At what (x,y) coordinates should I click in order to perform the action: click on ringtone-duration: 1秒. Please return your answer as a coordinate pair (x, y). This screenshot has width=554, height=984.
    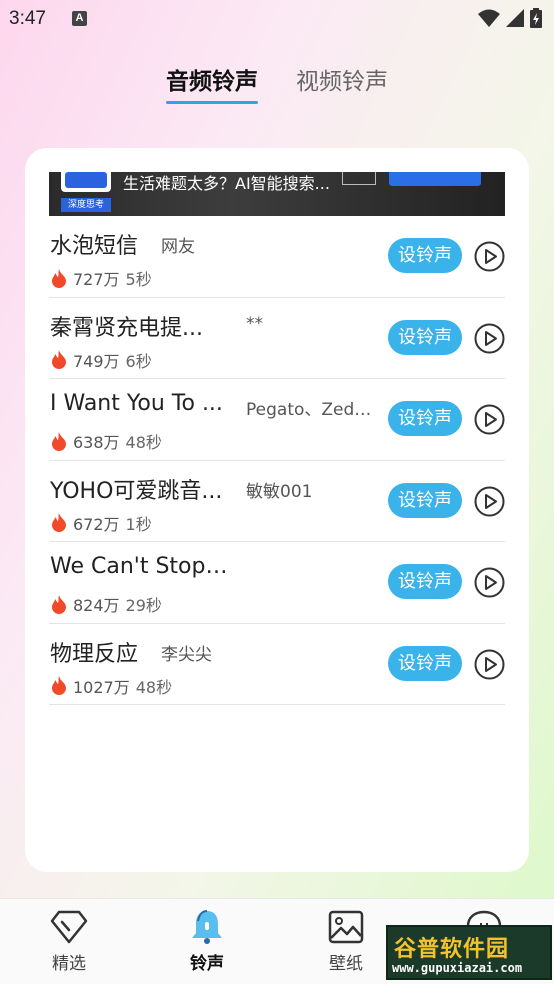
    Looking at the image, I should click on (138, 524).